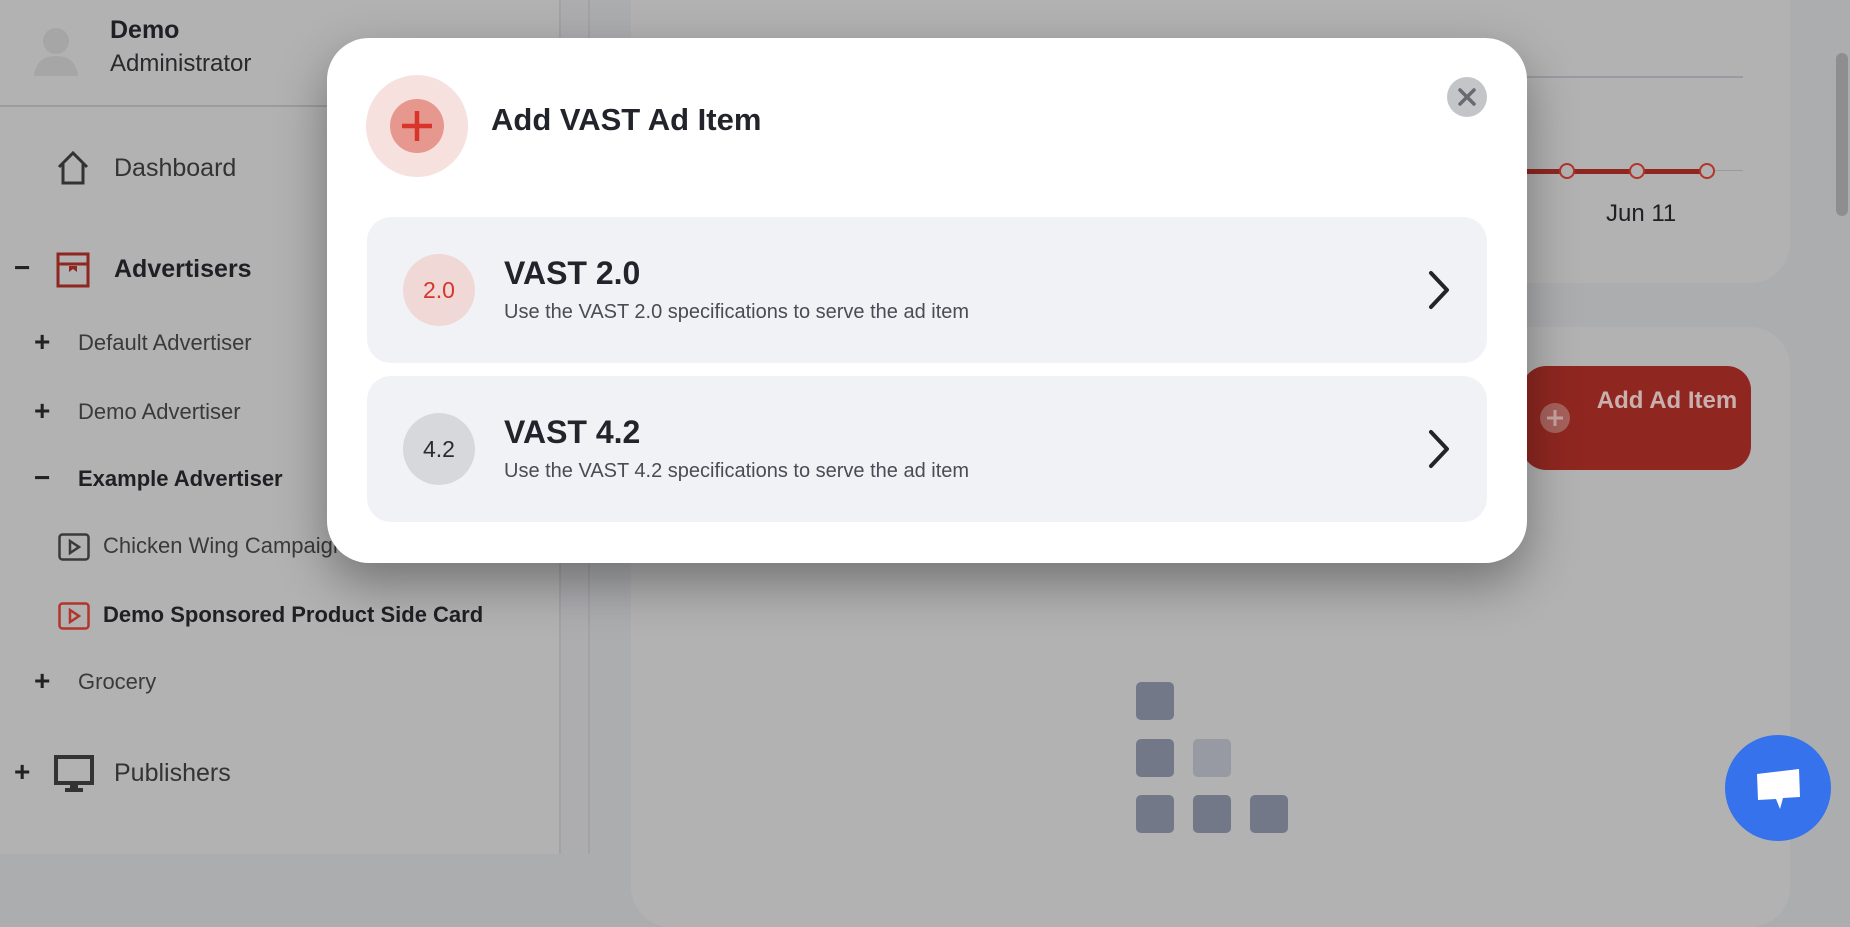 Image resolution: width=1850 pixels, height=927 pixels. Describe the element at coordinates (439, 449) in the screenshot. I see `version-badge: 4.2` at that location.